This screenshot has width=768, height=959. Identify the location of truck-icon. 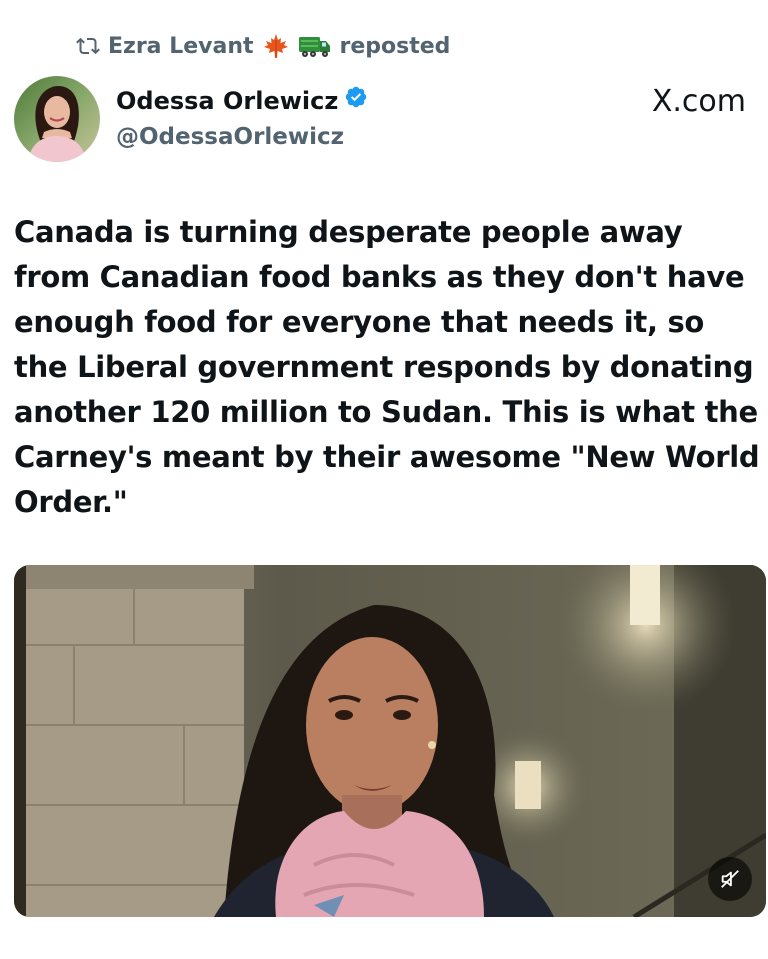
(315, 46).